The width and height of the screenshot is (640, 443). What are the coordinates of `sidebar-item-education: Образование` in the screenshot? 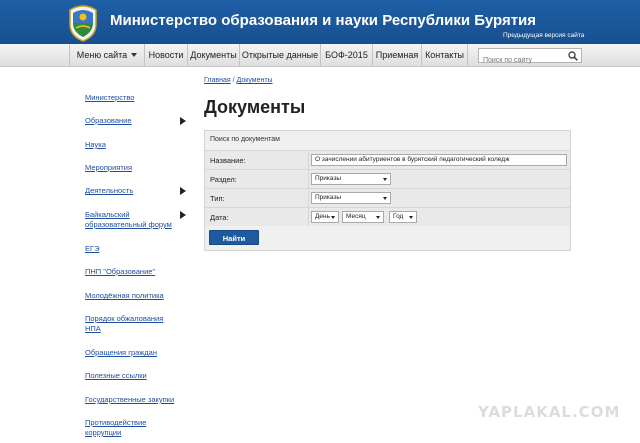 It's located at (132, 121).